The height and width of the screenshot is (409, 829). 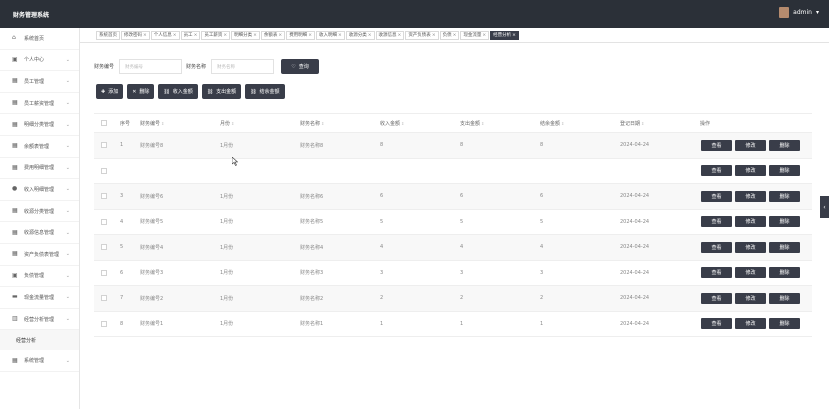 I want to click on sidebar-item: ⌂ 系统首页, so click(x=39, y=39).